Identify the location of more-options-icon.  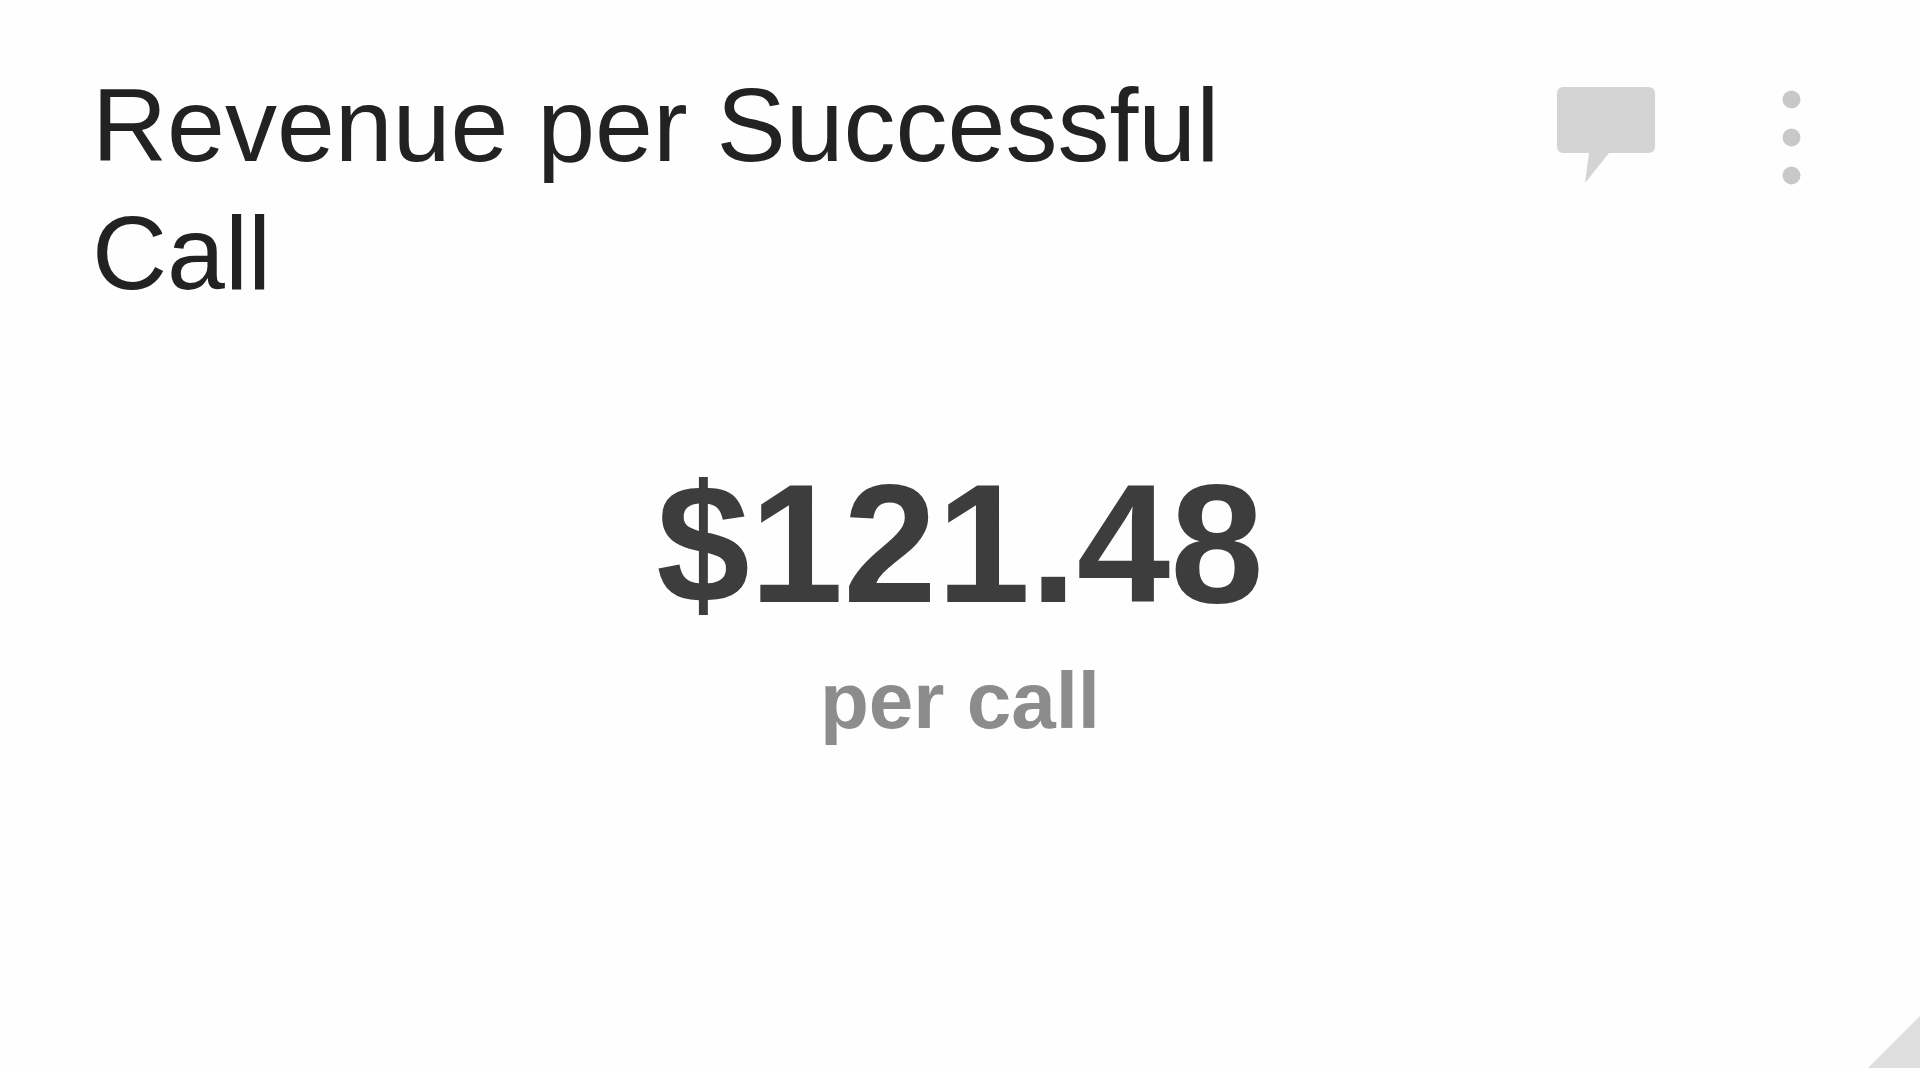
(1791, 137).